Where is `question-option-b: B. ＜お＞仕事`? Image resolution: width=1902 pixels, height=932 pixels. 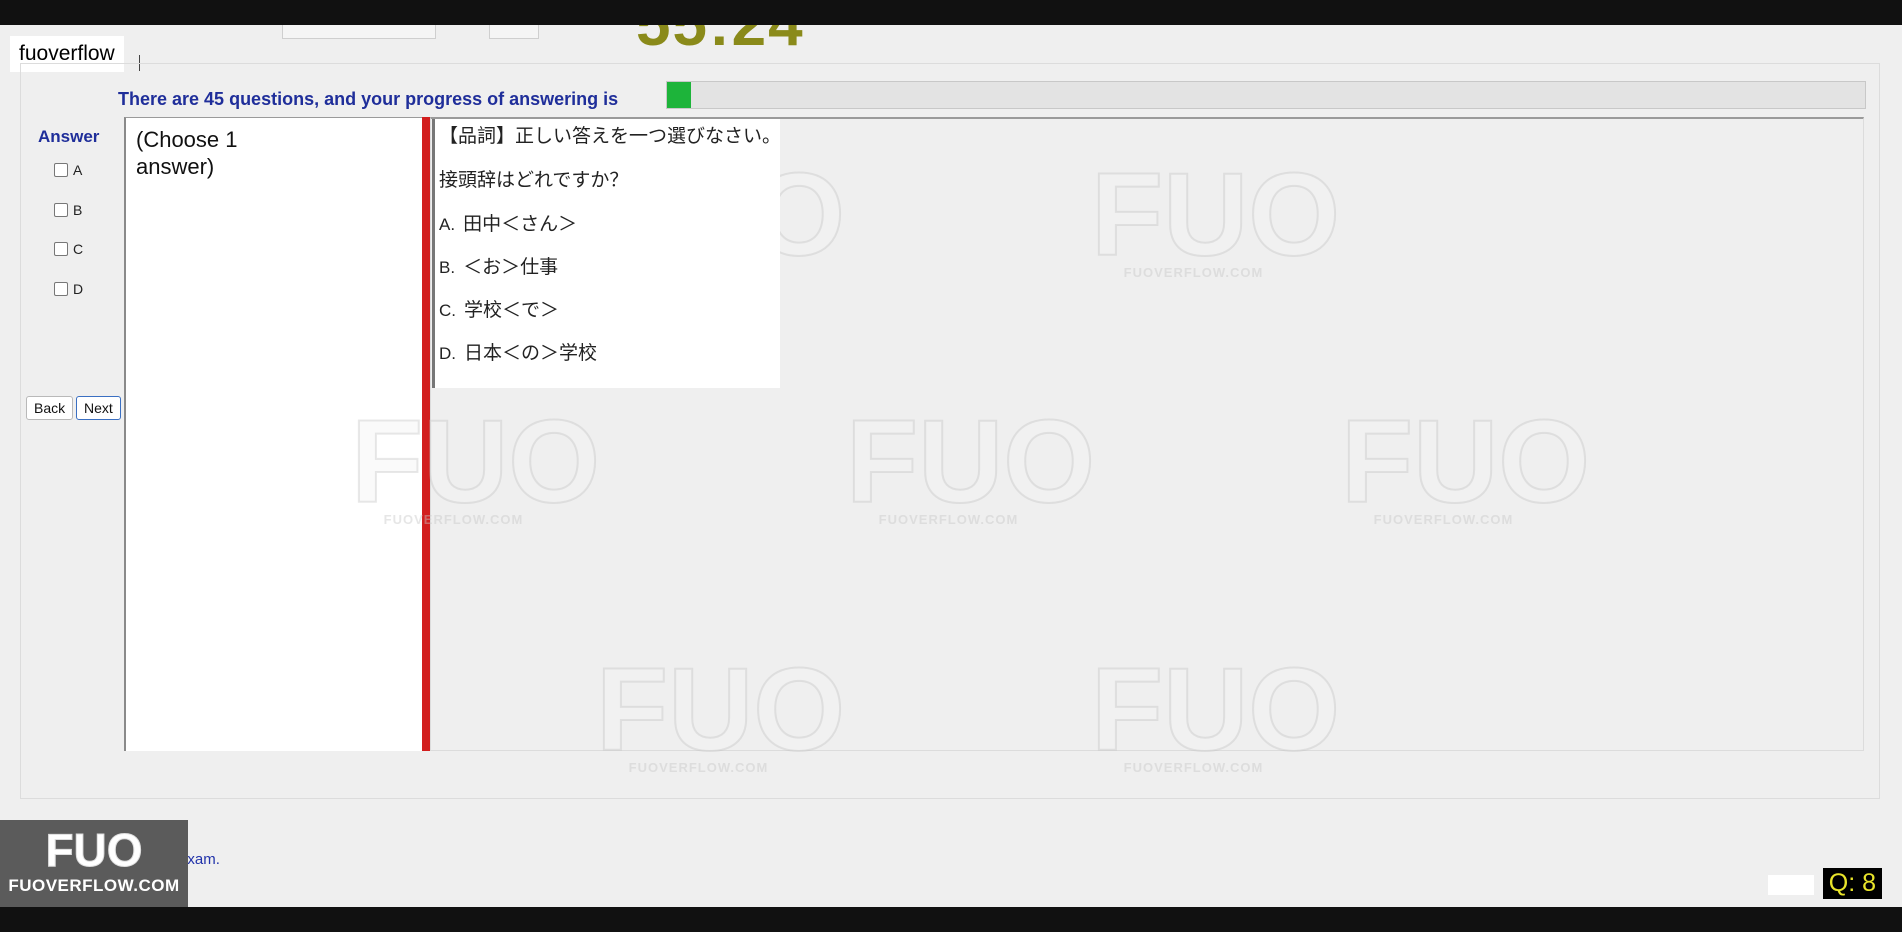 question-option-b: B. ＜お＞仕事 is located at coordinates (499, 267).